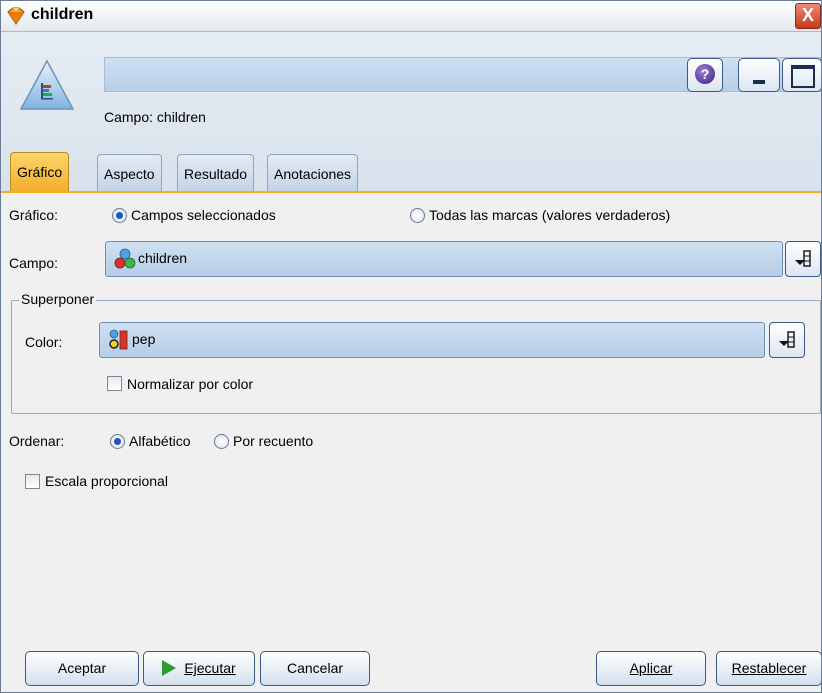 The height and width of the screenshot is (693, 822). Describe the element at coordinates (144, 339) in the screenshot. I see `color-value: pep` at that location.